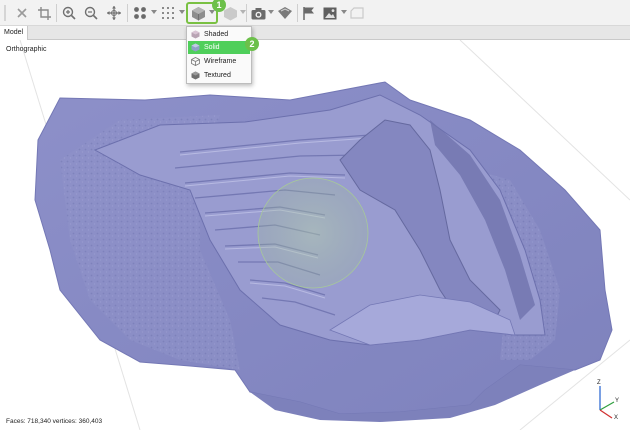  What do you see at coordinates (5, 13) in the screenshot?
I see `toolbar-grip` at bounding box center [5, 13].